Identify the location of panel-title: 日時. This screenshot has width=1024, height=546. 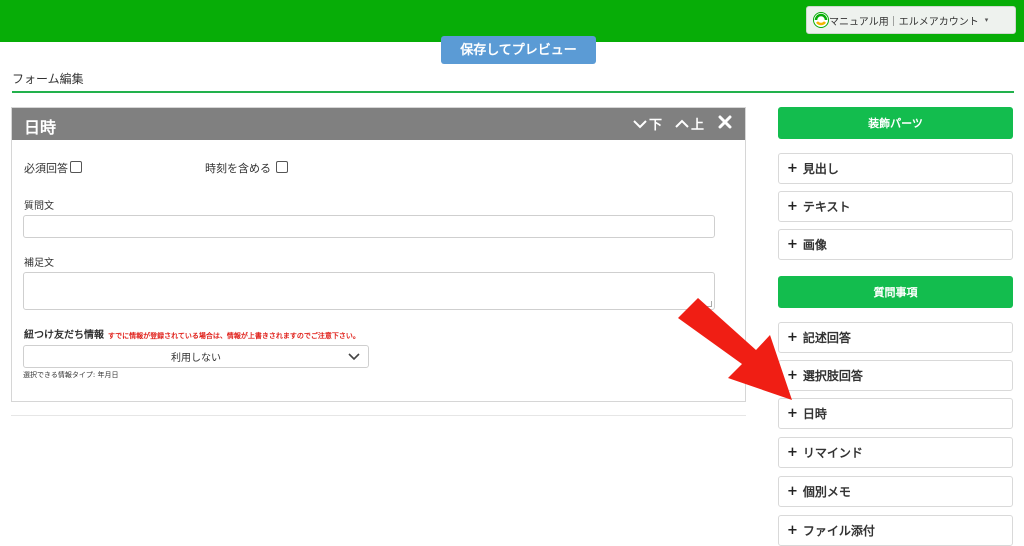
(40, 127).